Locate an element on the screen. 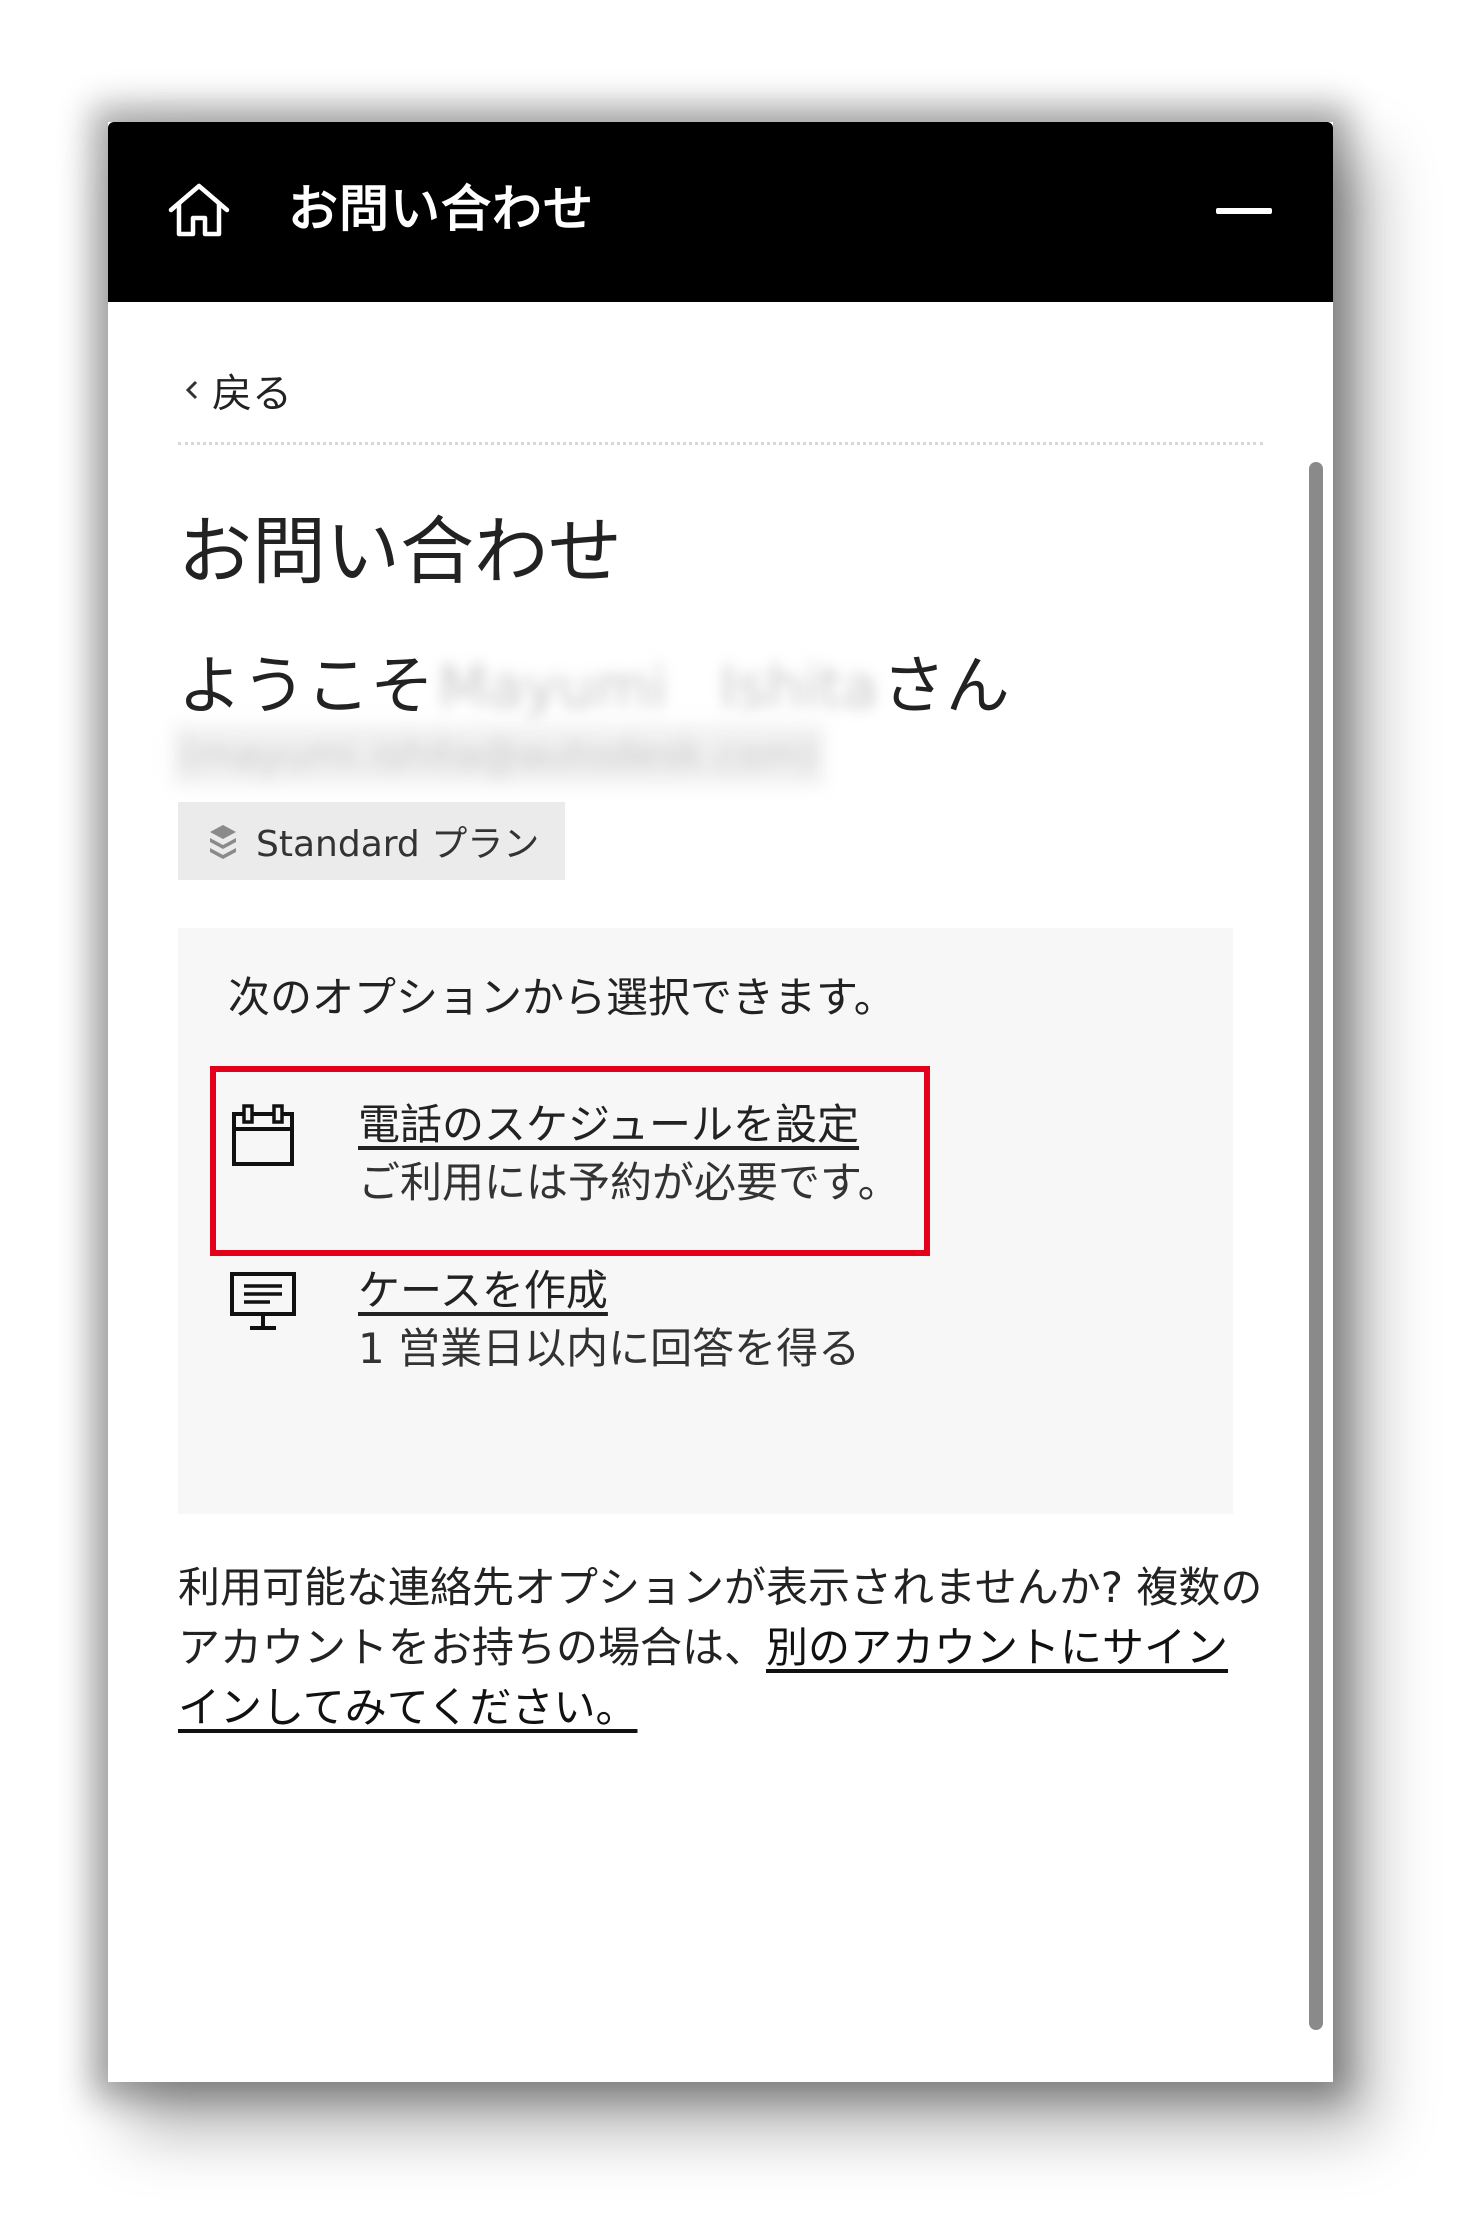 The image size is (1463, 2230). monitor-icon is located at coordinates (263, 1301).